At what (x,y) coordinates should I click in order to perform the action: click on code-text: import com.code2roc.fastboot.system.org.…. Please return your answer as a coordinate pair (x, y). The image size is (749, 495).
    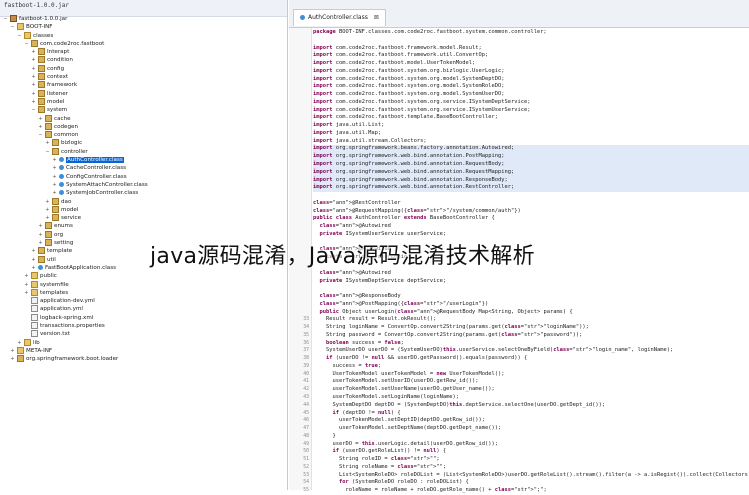
    Looking at the image, I should click on (409, 86).